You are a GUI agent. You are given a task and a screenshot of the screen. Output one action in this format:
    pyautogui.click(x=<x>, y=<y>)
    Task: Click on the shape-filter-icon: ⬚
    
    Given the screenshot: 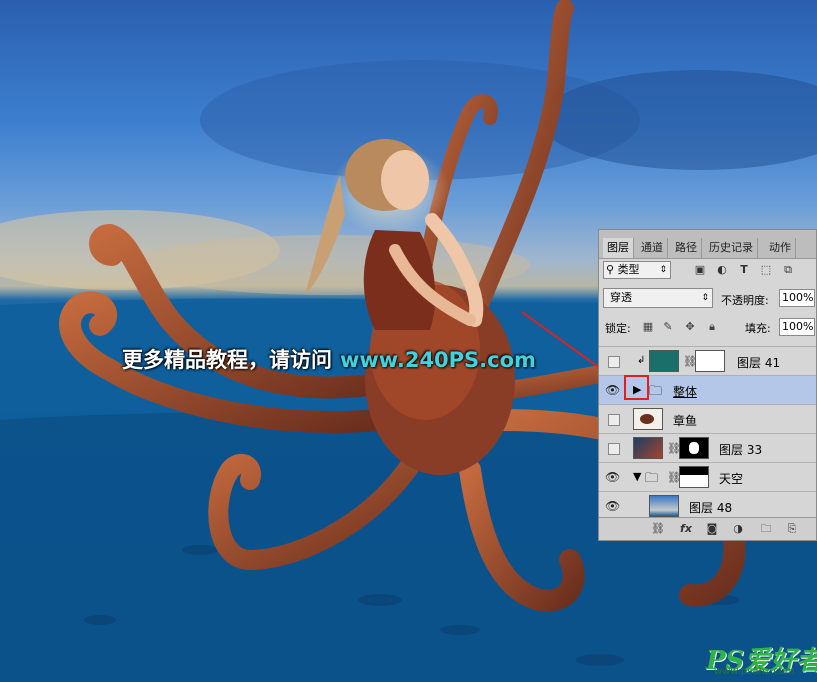 What is the action you would take?
    pyautogui.click(x=766, y=270)
    